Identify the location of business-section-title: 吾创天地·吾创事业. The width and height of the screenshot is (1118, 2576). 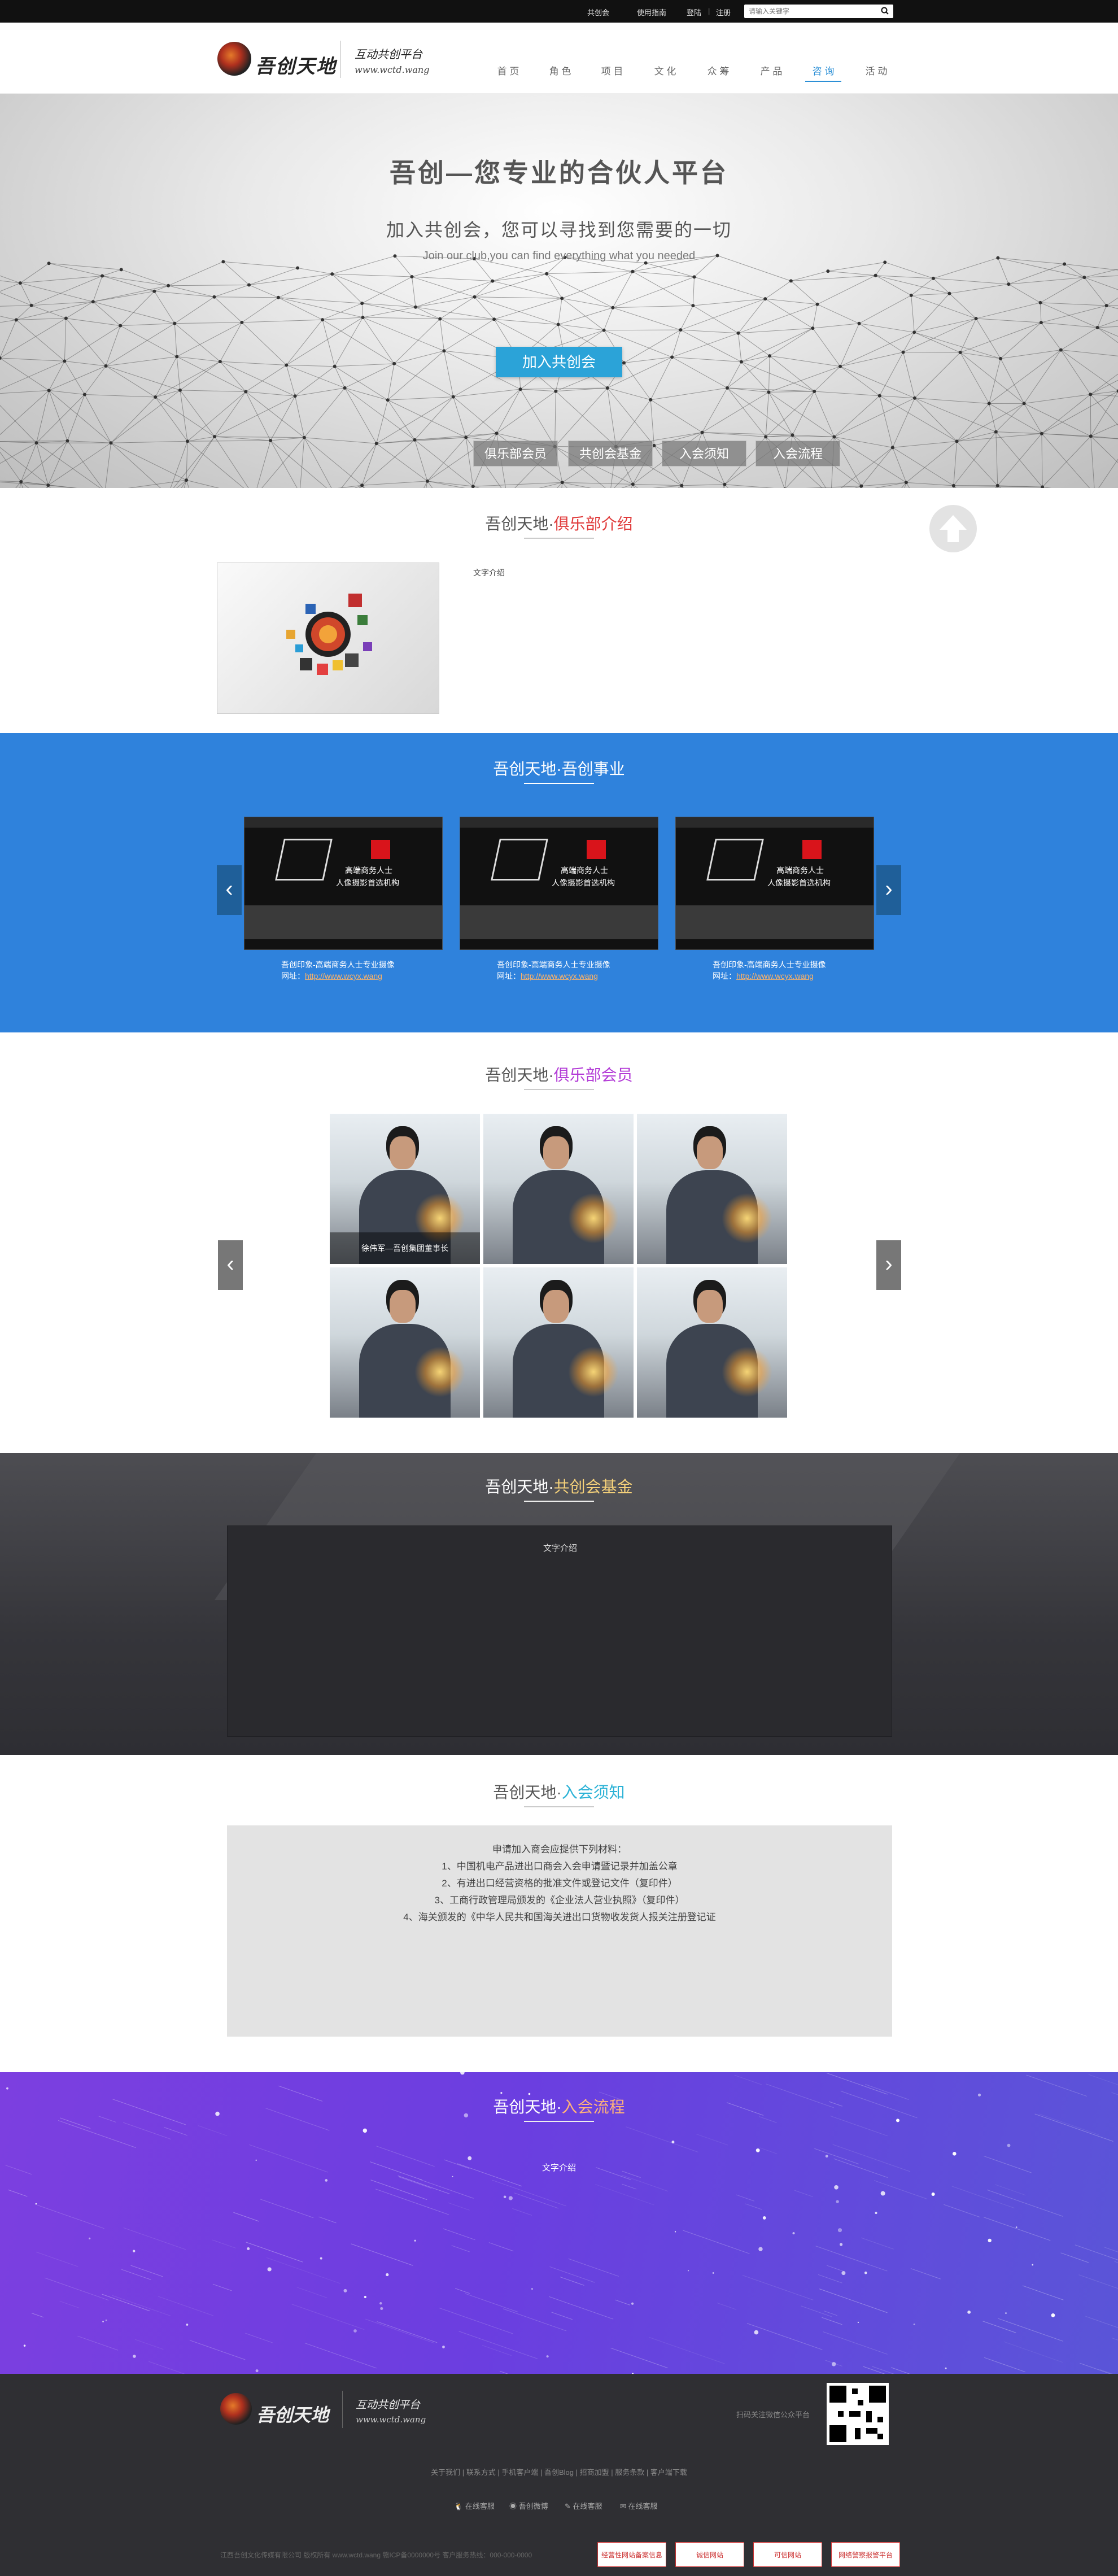
(559, 768).